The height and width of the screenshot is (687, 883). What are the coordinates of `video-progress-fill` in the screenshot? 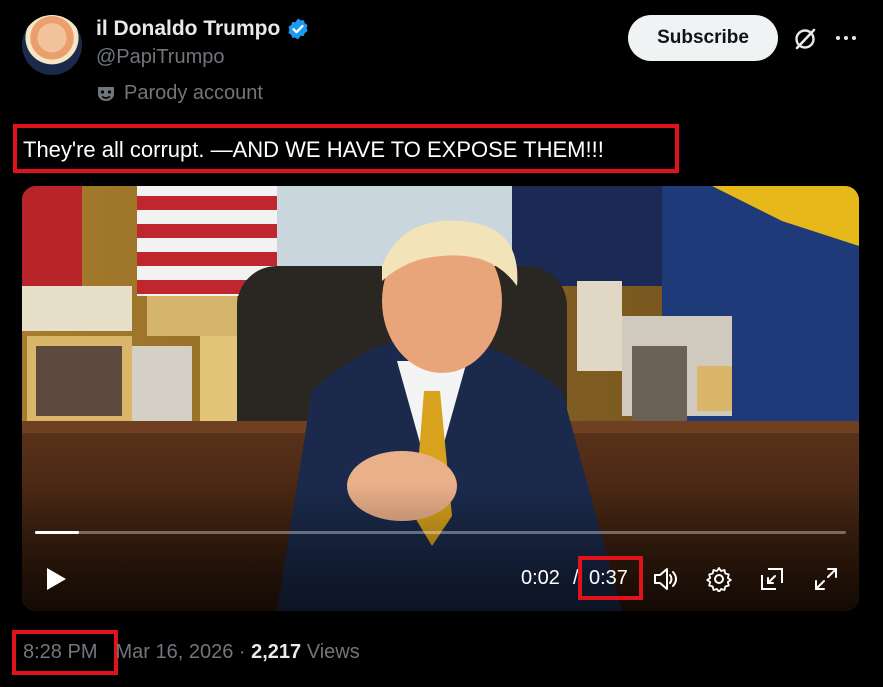 It's located at (57, 532).